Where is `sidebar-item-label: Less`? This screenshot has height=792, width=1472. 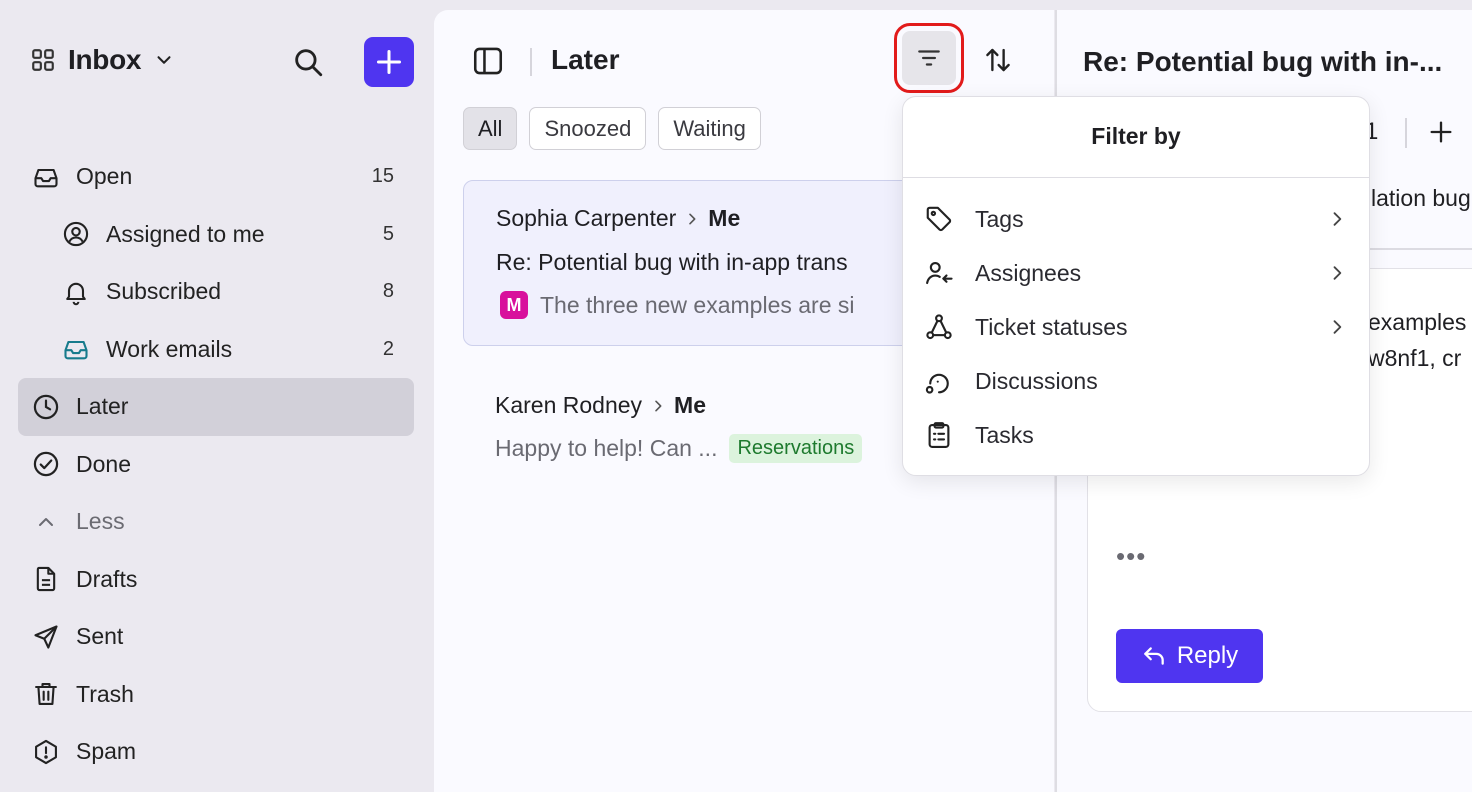
sidebar-item-label: Less is located at coordinates (100, 521).